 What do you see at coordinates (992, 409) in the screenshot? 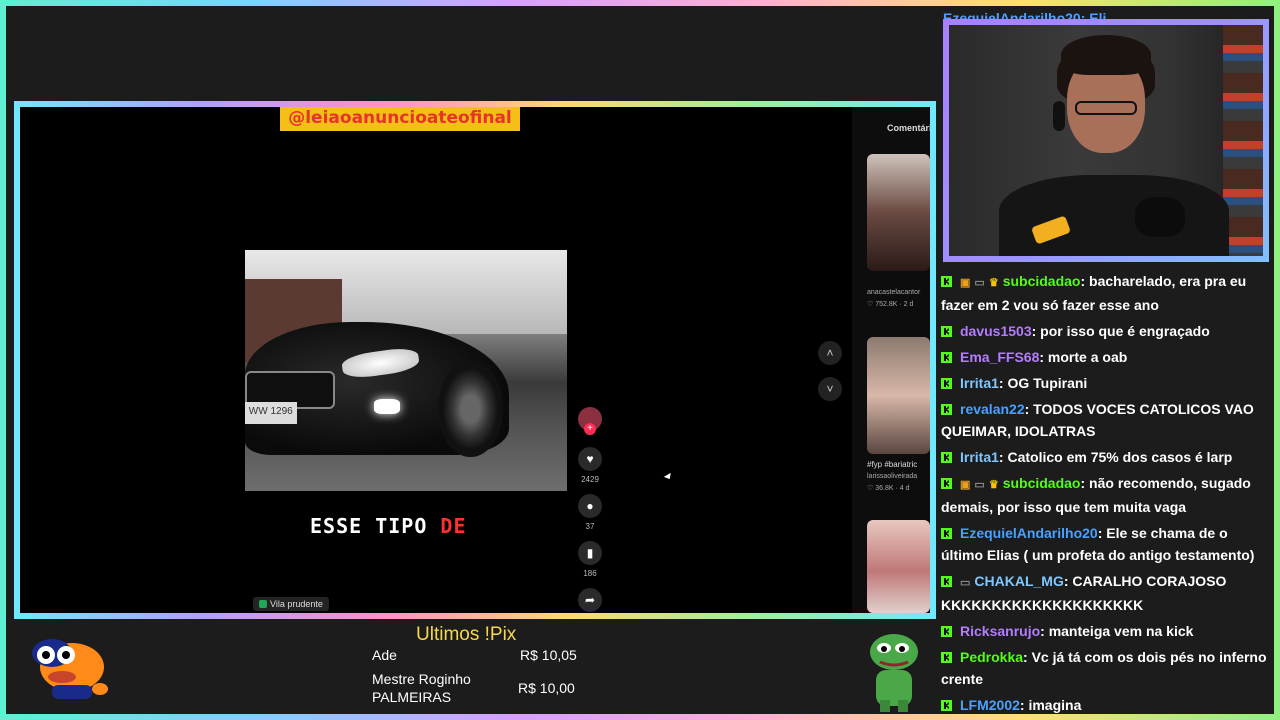
I see `chat-username: revalan22` at bounding box center [992, 409].